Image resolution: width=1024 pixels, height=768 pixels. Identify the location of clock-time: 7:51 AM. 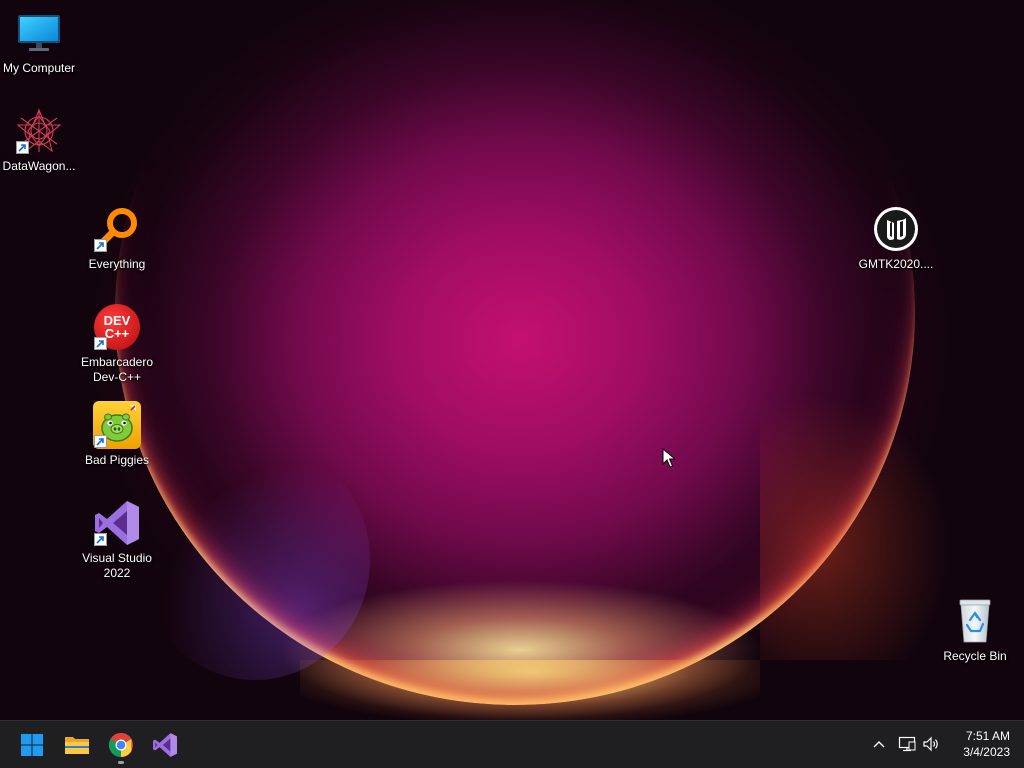
(987, 736).